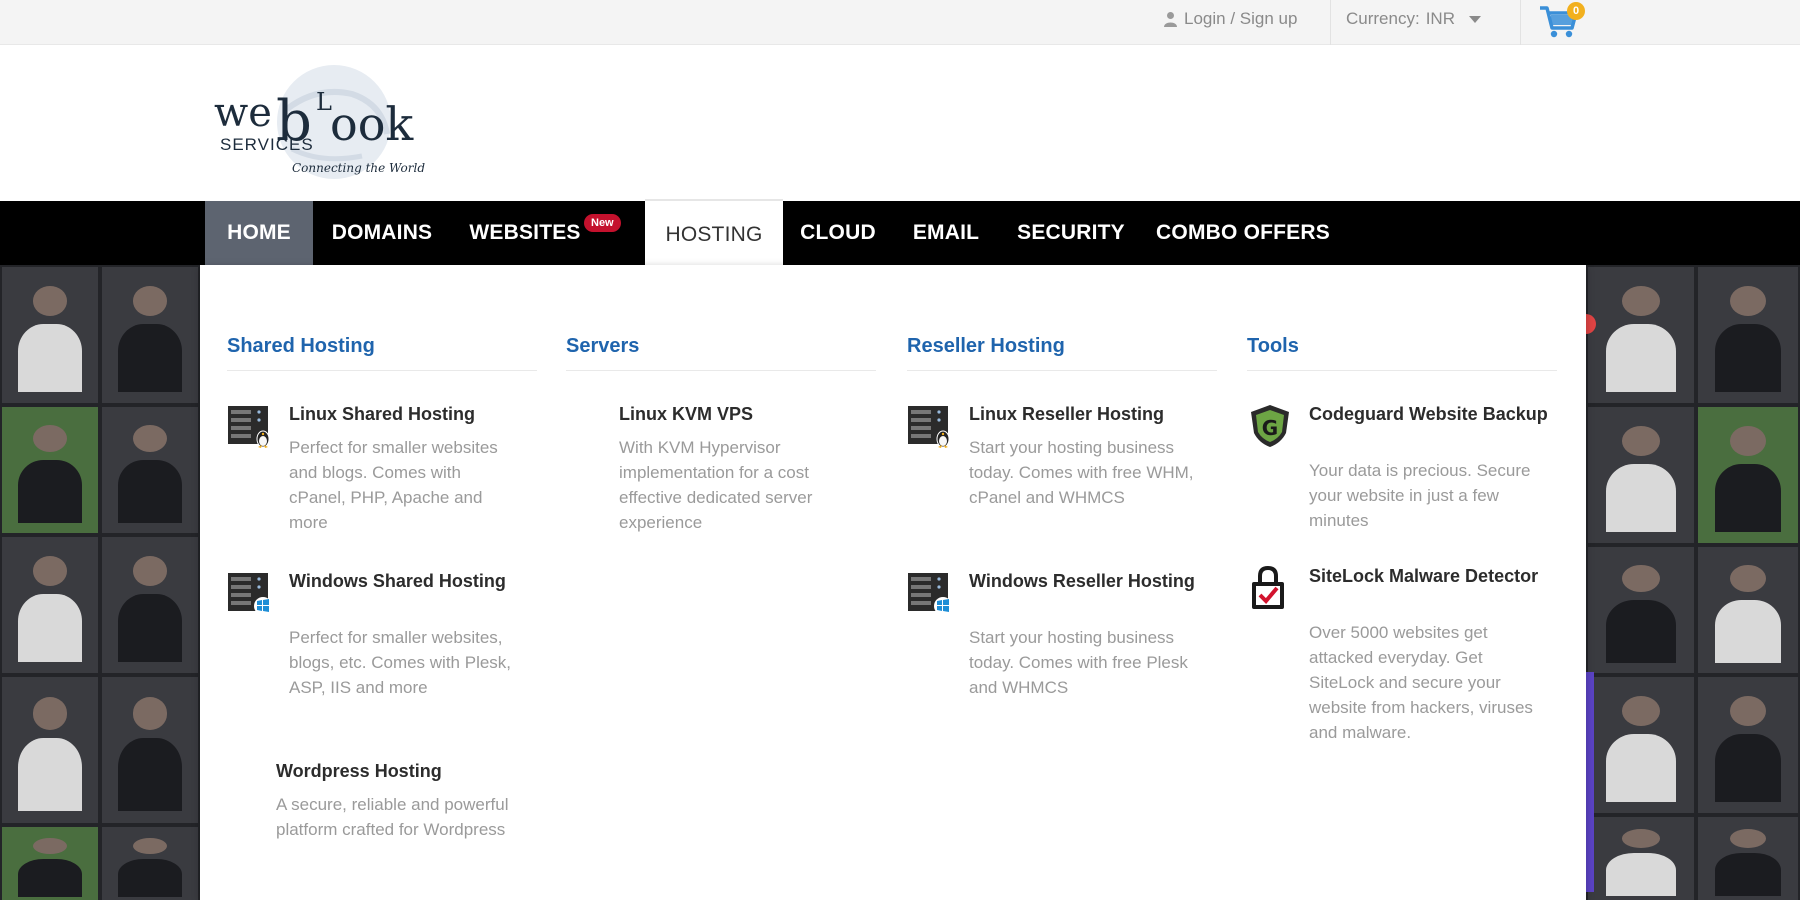 The height and width of the screenshot is (900, 1800). What do you see at coordinates (1071, 233) in the screenshot?
I see `nav-security: SECURITY` at bounding box center [1071, 233].